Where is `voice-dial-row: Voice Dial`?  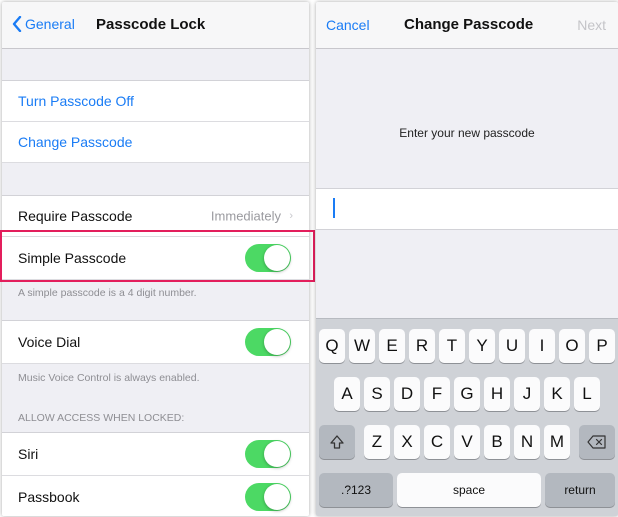 voice-dial-row: Voice Dial is located at coordinates (155, 342).